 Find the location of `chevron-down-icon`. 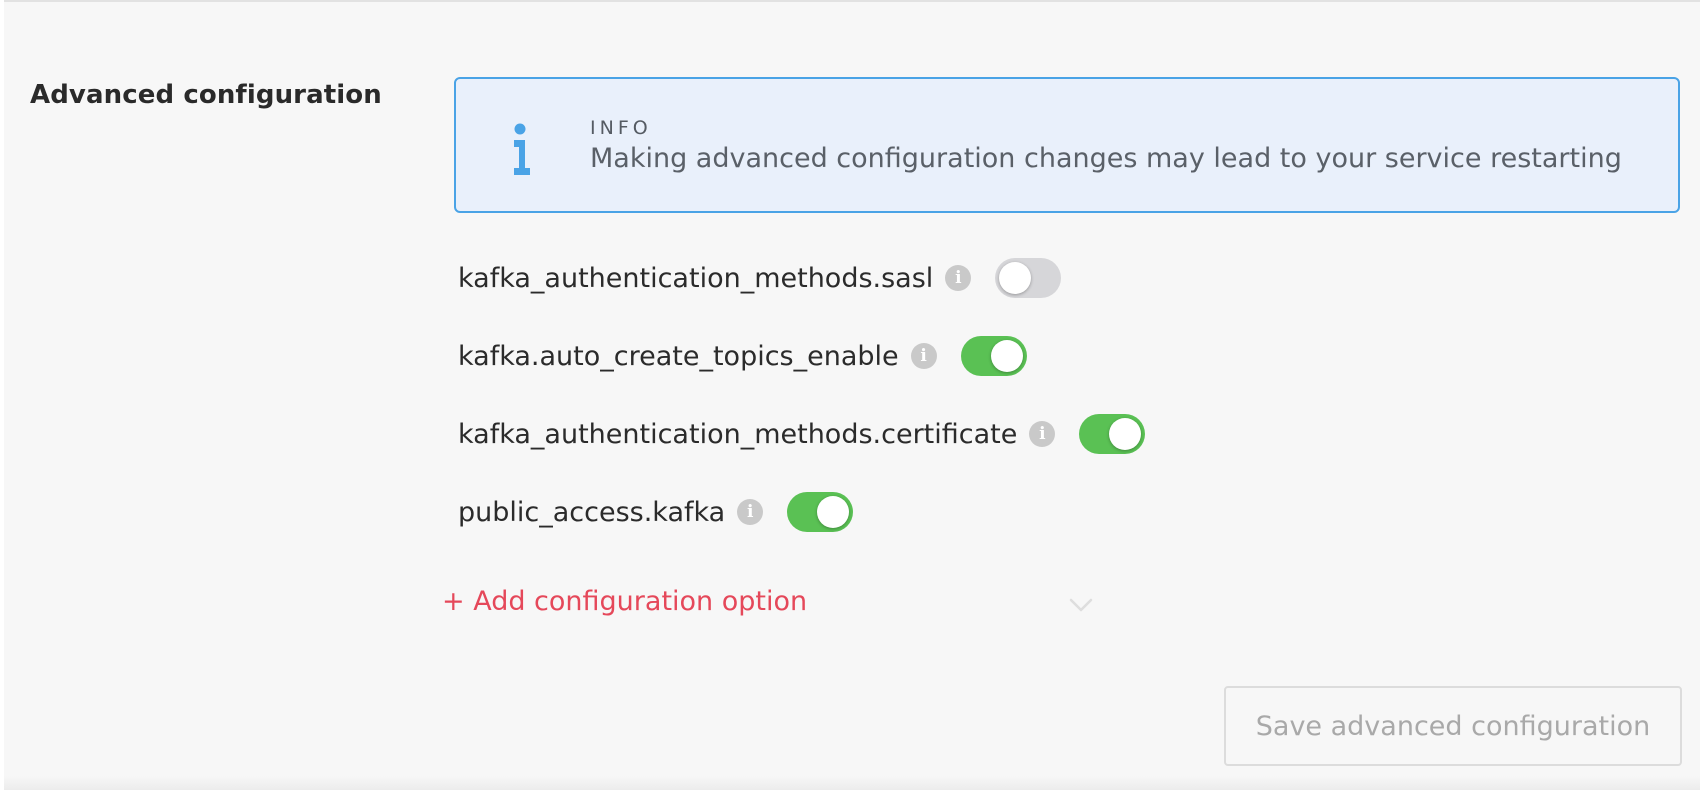

chevron-down-icon is located at coordinates (1081, 605).